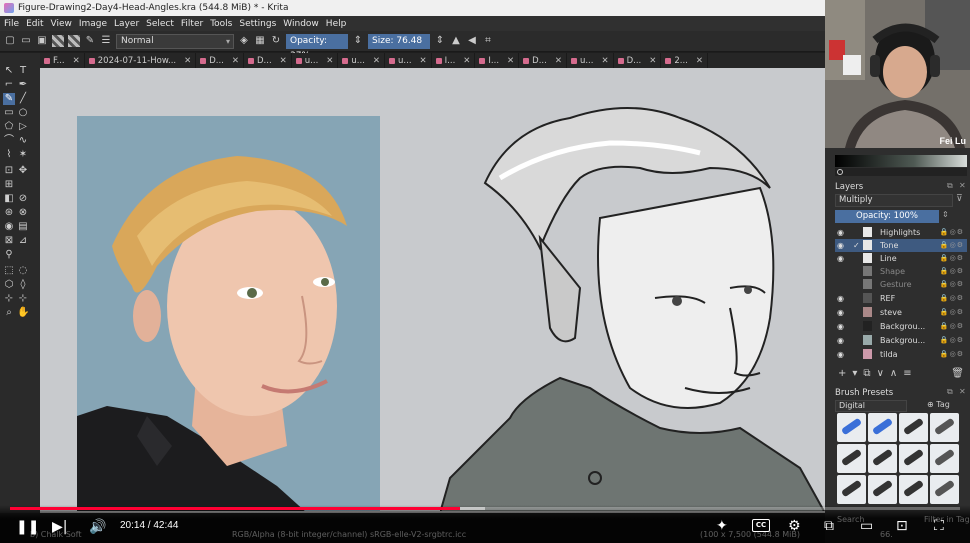 The width and height of the screenshot is (970, 543). What do you see at coordinates (761, 525) in the screenshot?
I see `captions-icon: CC` at bounding box center [761, 525].